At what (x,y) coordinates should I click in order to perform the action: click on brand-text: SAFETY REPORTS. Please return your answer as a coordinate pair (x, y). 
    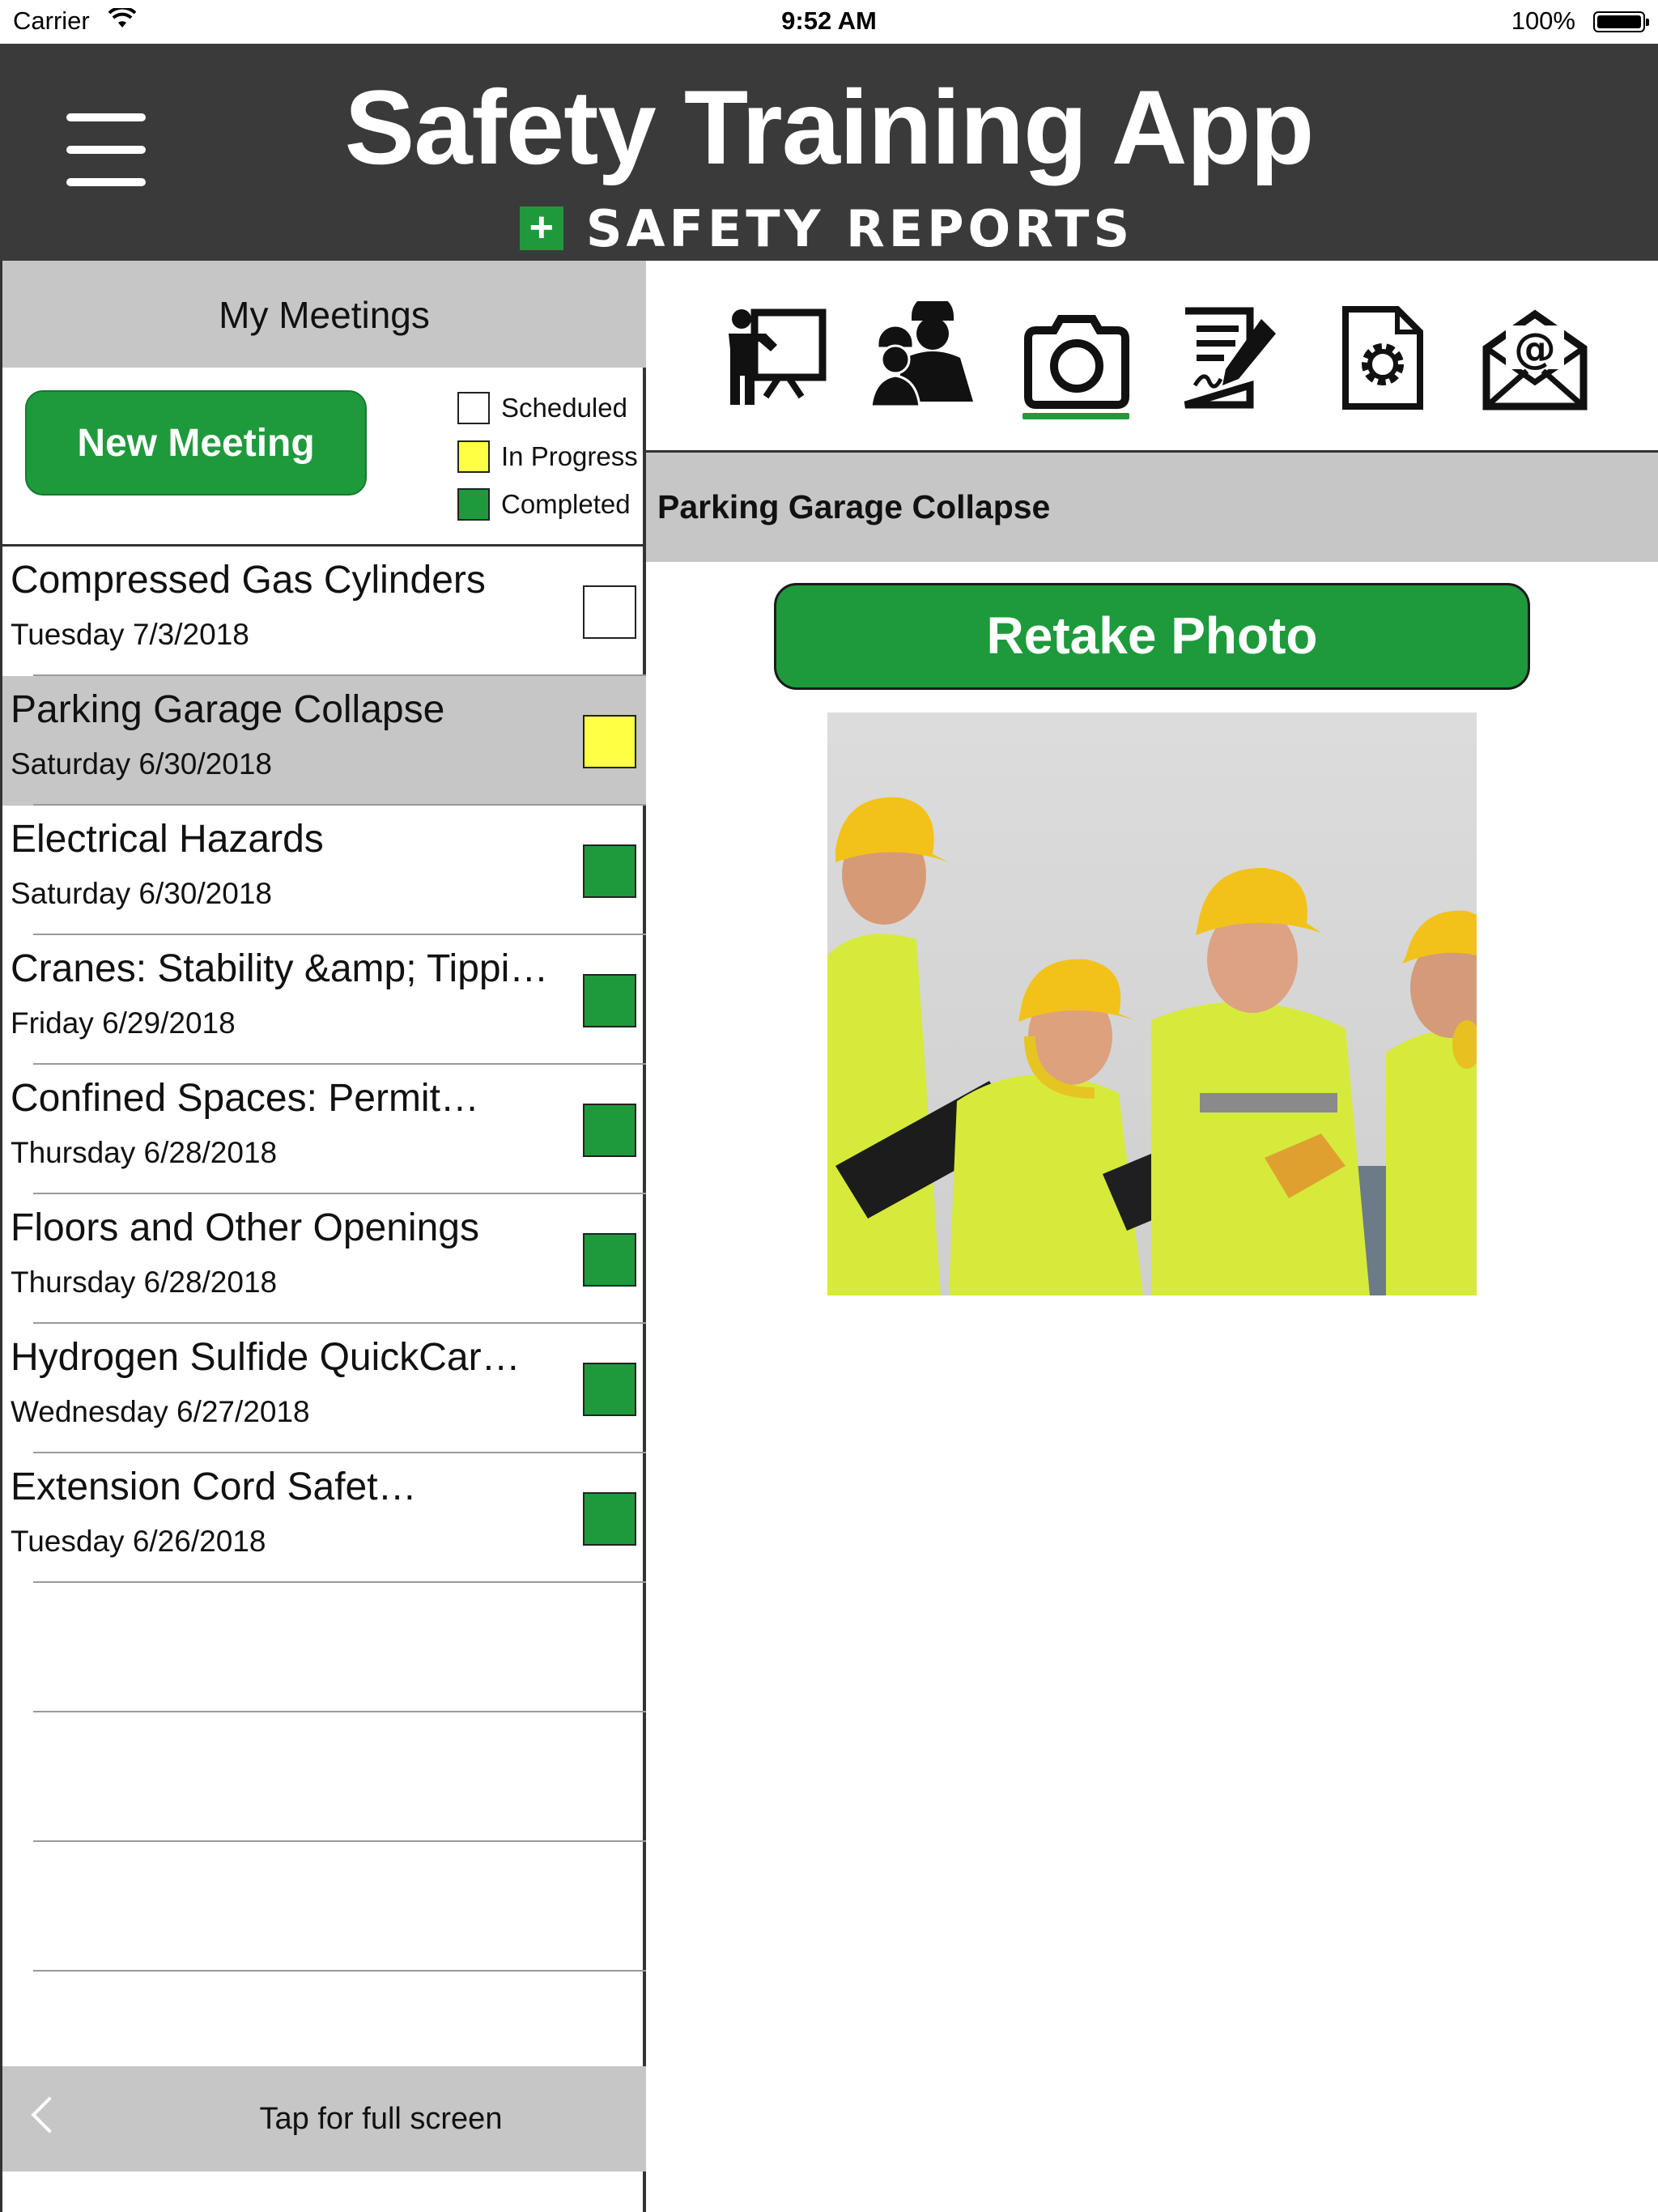
    Looking at the image, I should click on (859, 228).